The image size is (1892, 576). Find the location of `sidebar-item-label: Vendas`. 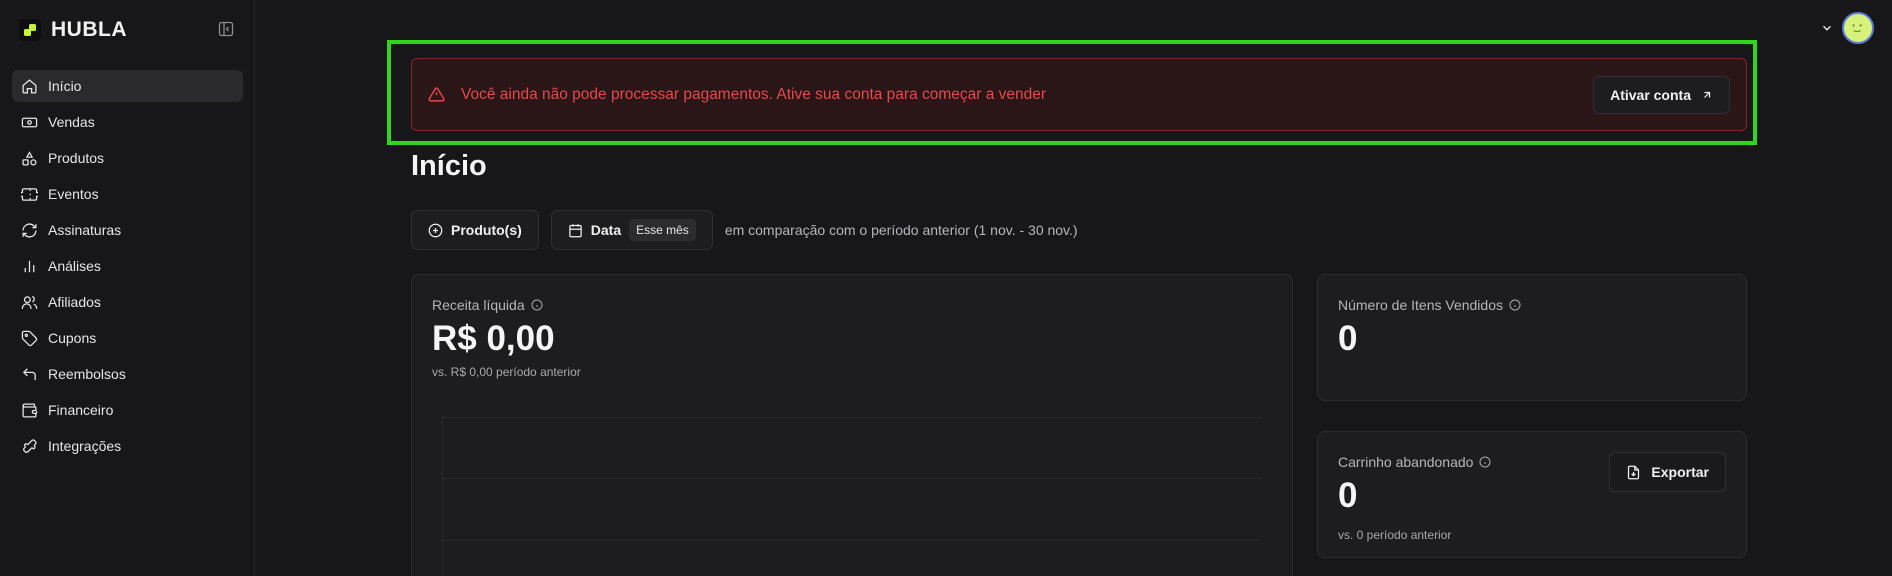

sidebar-item-label: Vendas is located at coordinates (71, 122).